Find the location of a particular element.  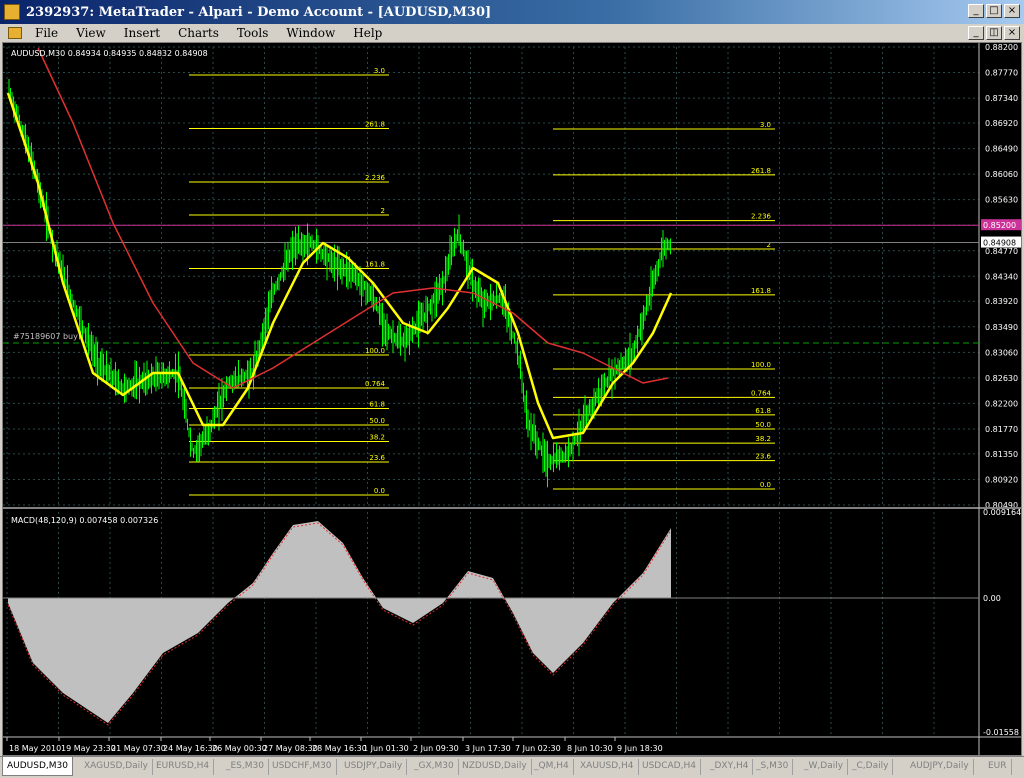

chart-tab: _DXY,H4 is located at coordinates (730, 767).